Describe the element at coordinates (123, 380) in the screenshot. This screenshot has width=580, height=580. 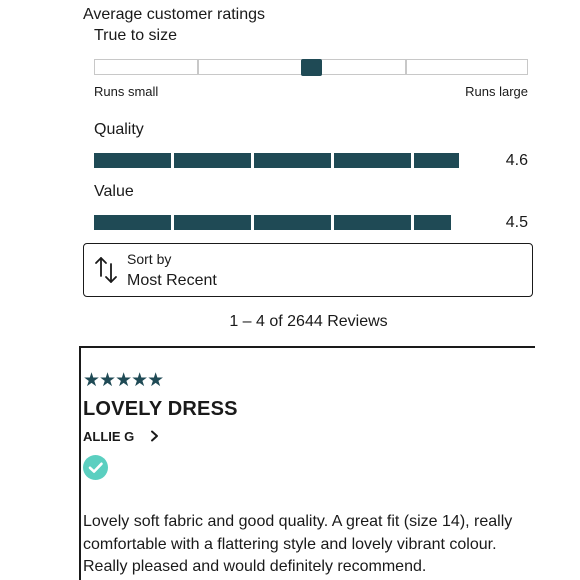
I see `review-stars: ★★★★★` at that location.